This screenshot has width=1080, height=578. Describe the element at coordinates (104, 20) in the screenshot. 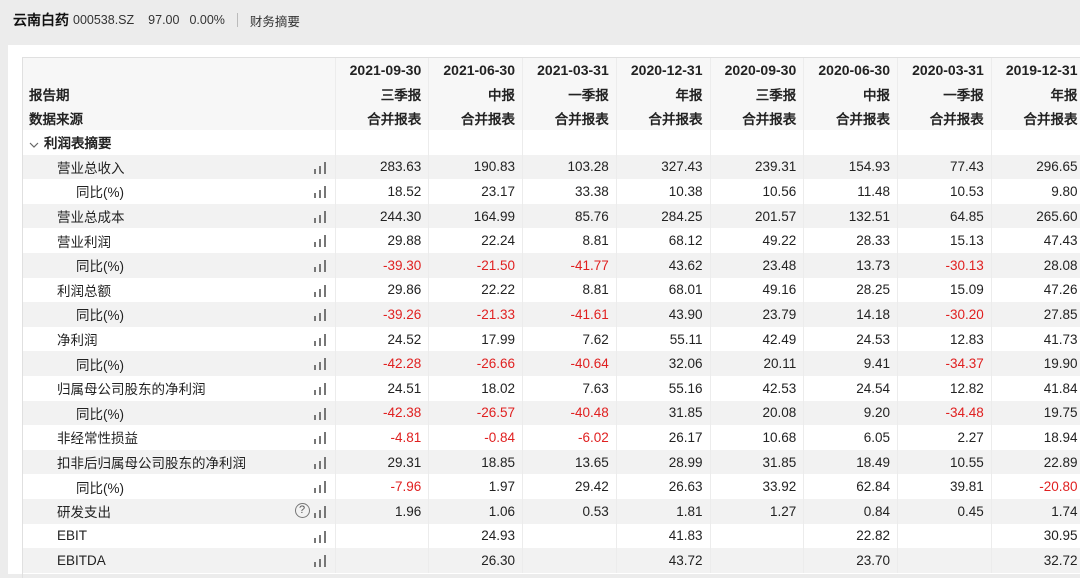

I see `stock-code: 000538.SZ` at that location.